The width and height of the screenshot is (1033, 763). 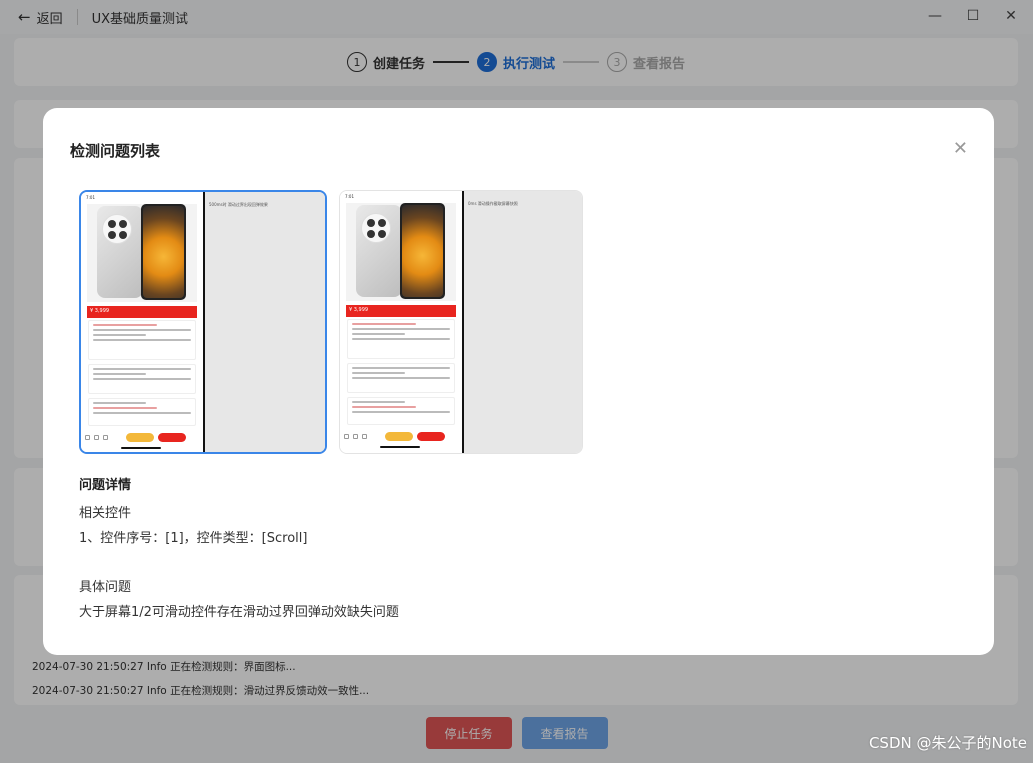 What do you see at coordinates (947, 743) in the screenshot?
I see `watermark: CSDN @朱公子的Note` at bounding box center [947, 743].